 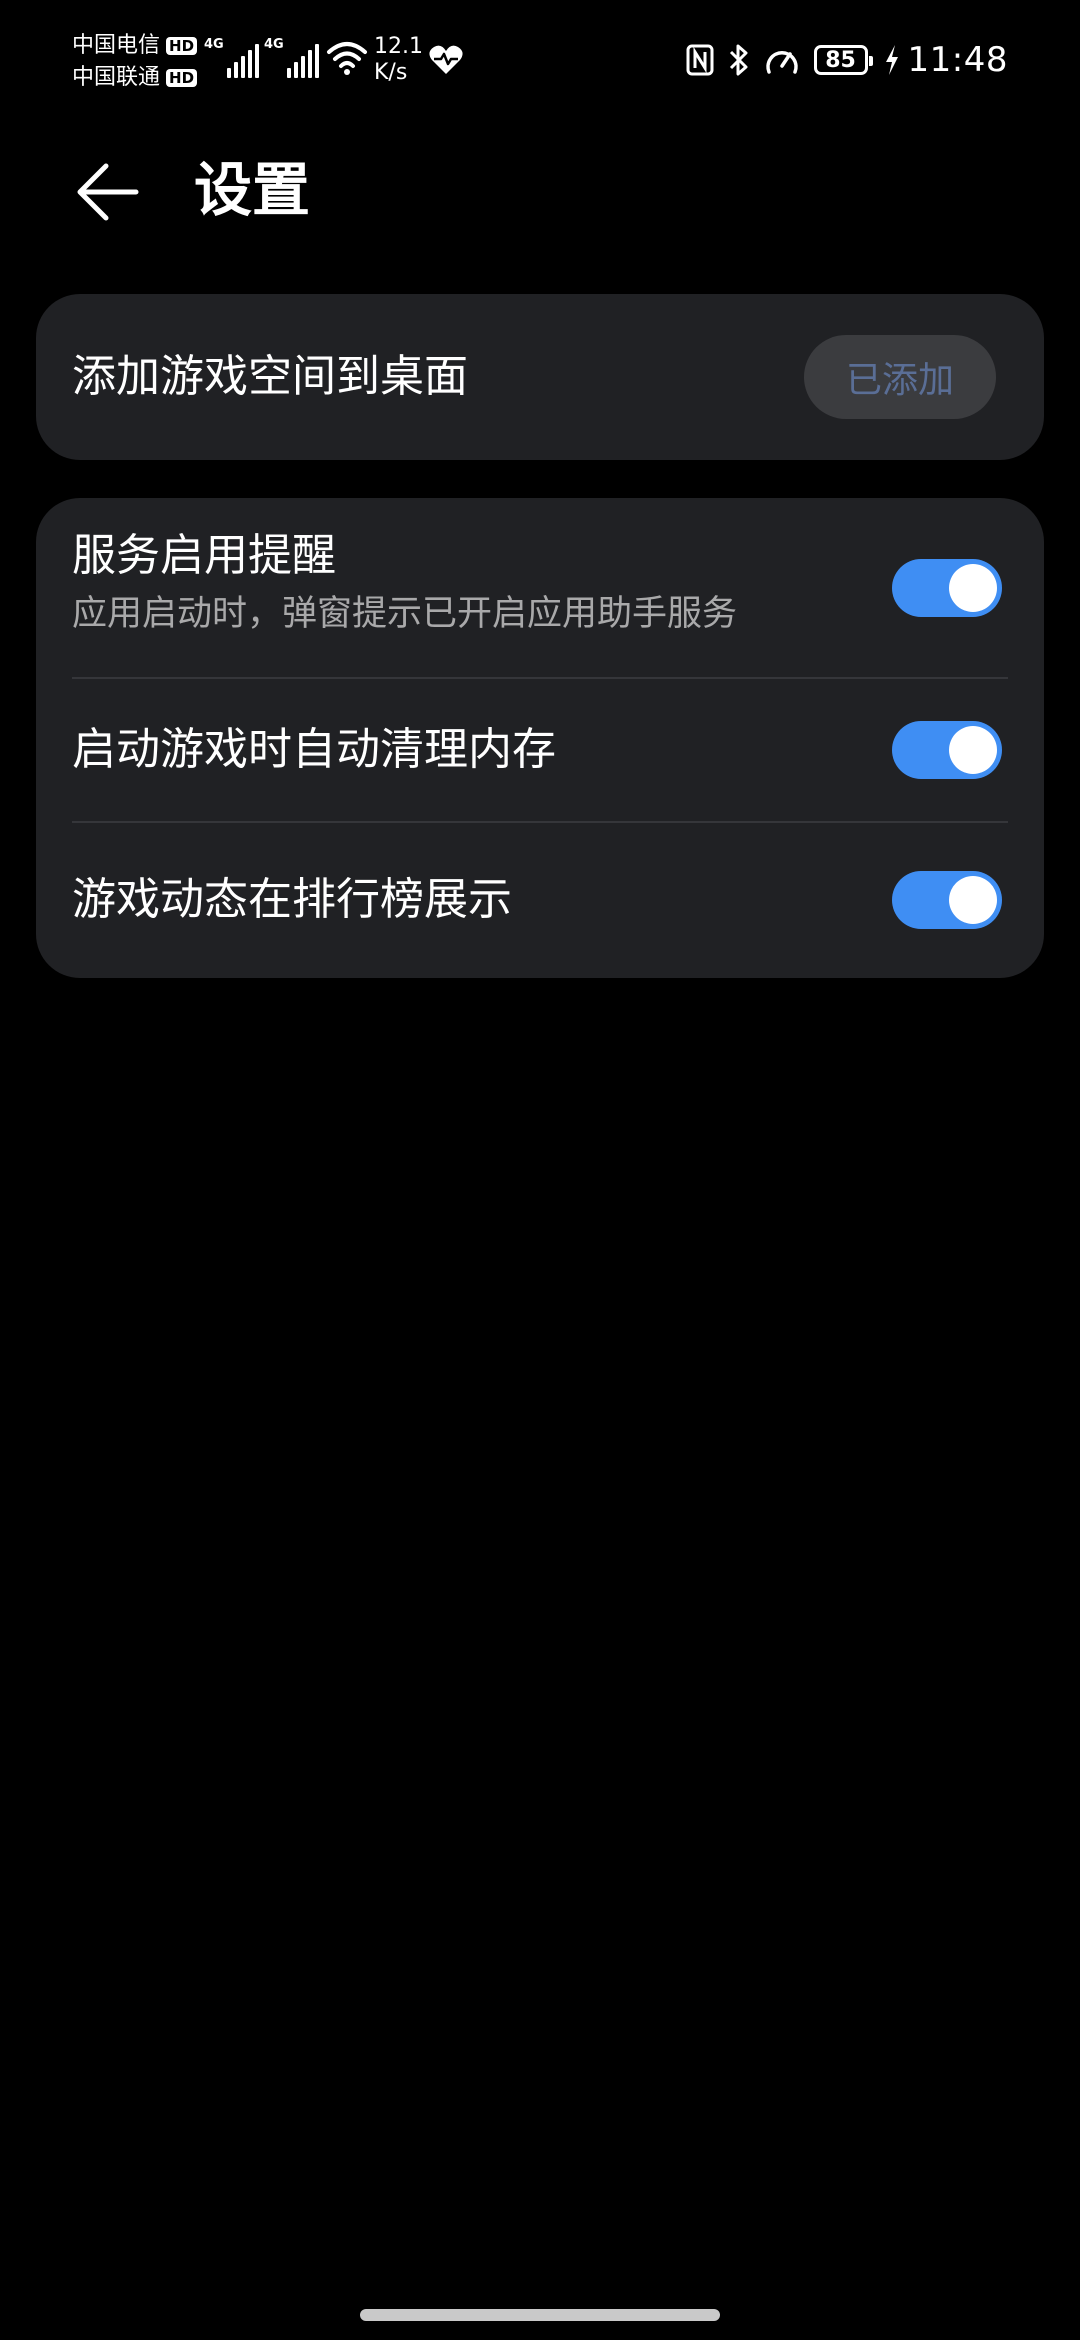 I want to click on bluetooth-icon, so click(x=739, y=60).